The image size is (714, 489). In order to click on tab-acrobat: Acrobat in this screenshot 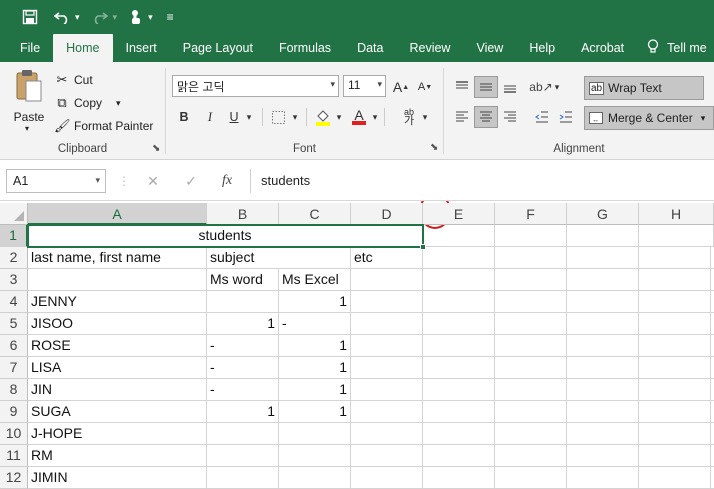, I will do `click(602, 48)`.